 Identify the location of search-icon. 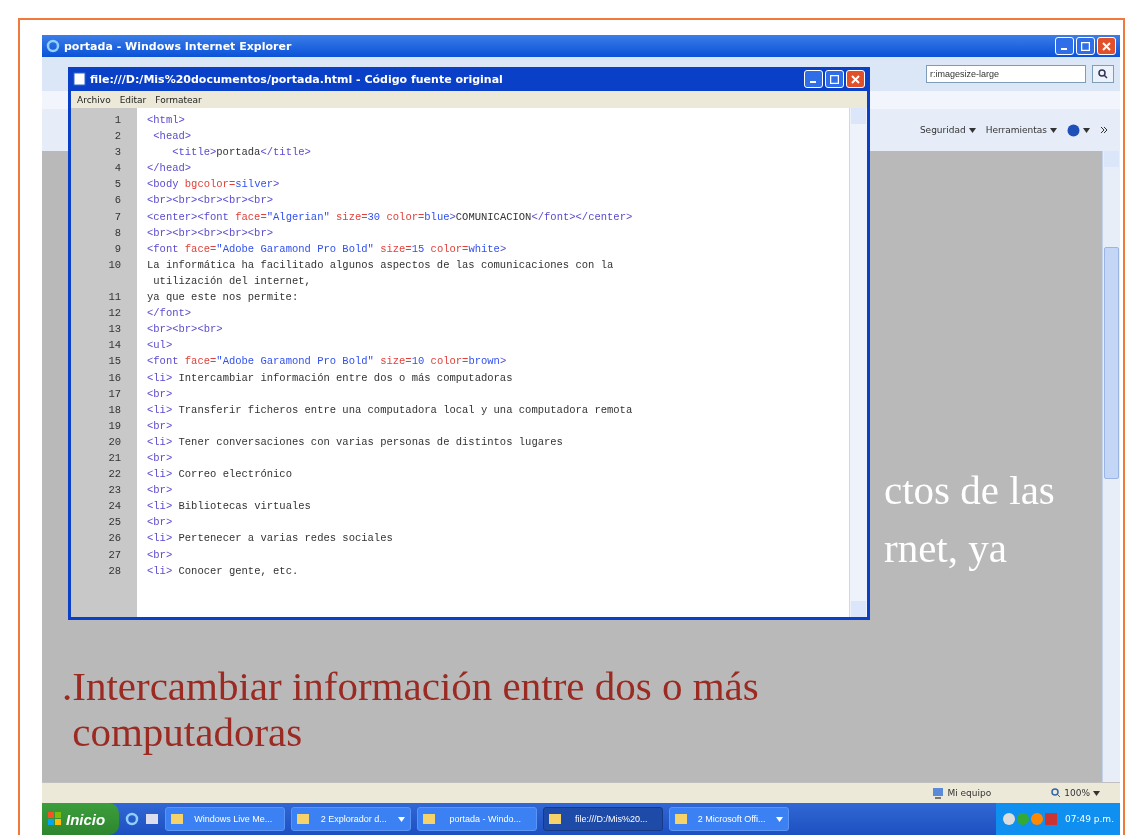
(1103, 74).